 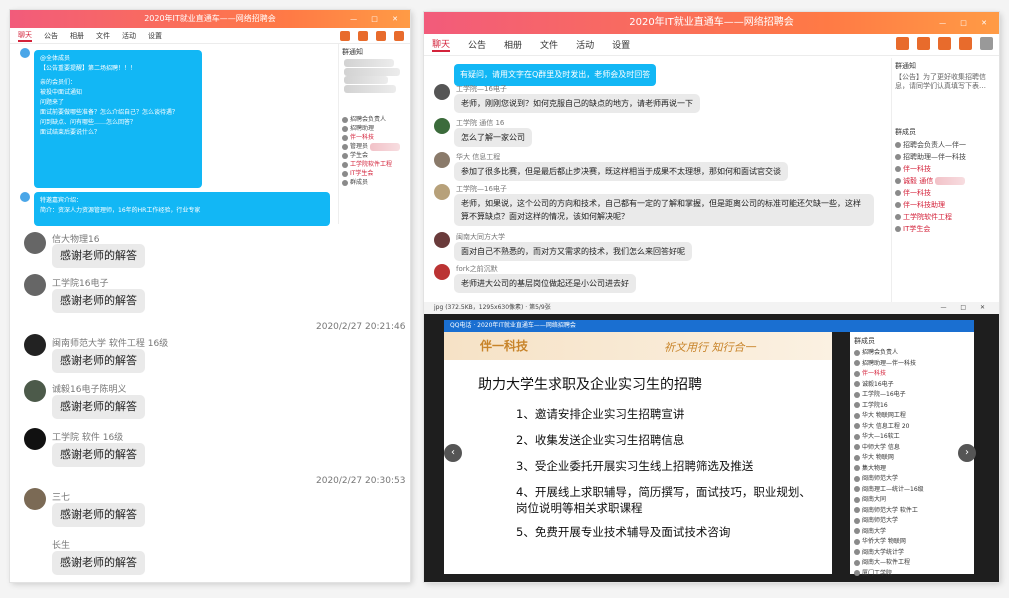 I want to click on chat-message: 闽南大同方大学 面对自己不熟悉的，而对方又需求的技术，我们怎么来回答好呢, so click(x=654, y=247).